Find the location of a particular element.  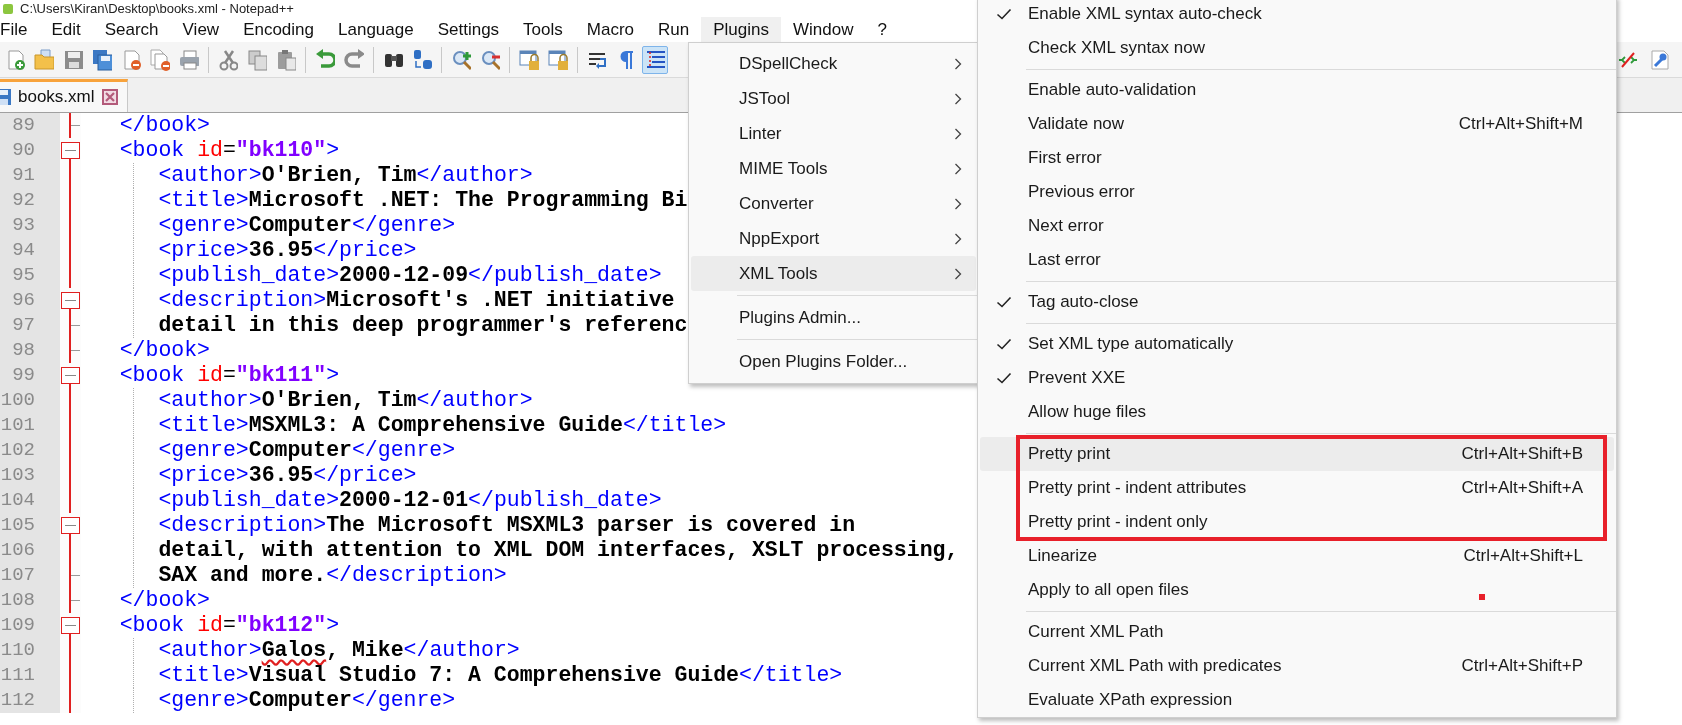

line-number: 93 is located at coordinates (30, 225).